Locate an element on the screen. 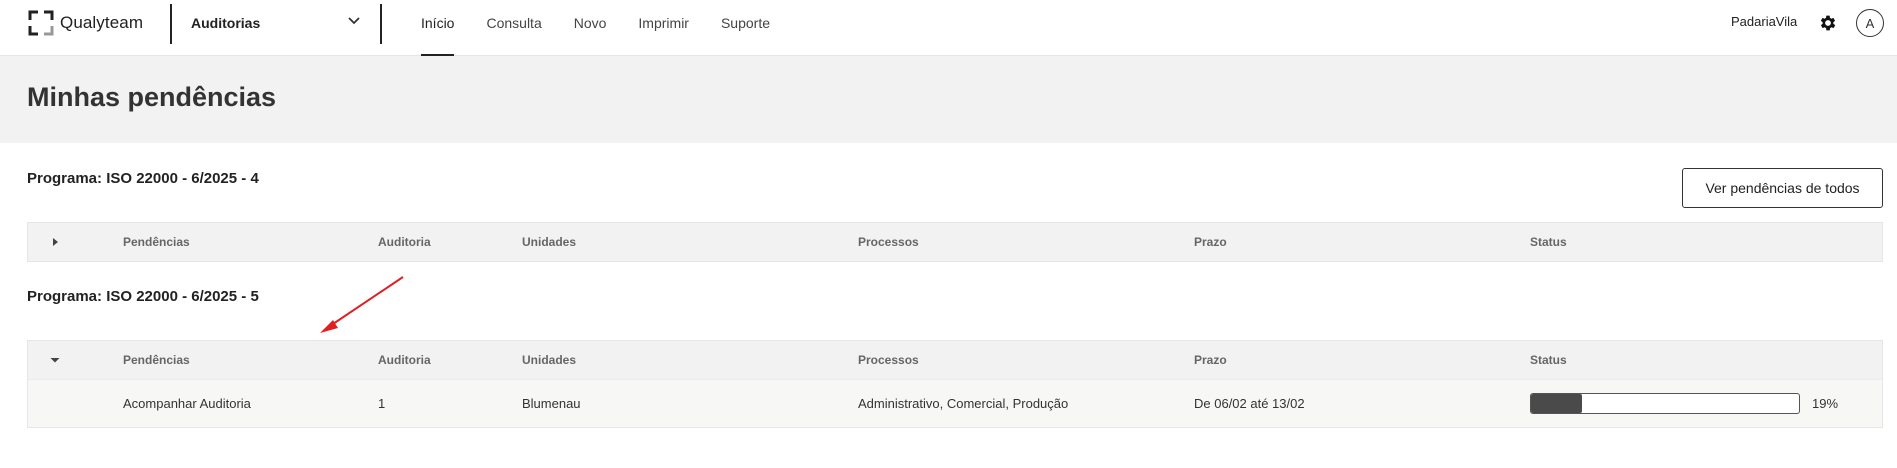  brand-name: Qualyteam is located at coordinates (102, 22).